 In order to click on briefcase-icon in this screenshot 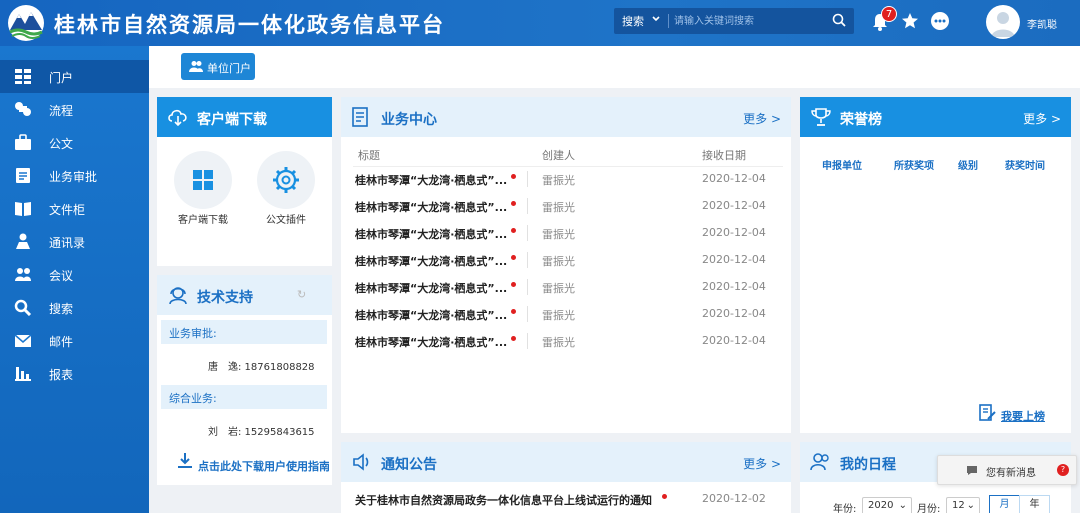, I will do `click(23, 142)`.